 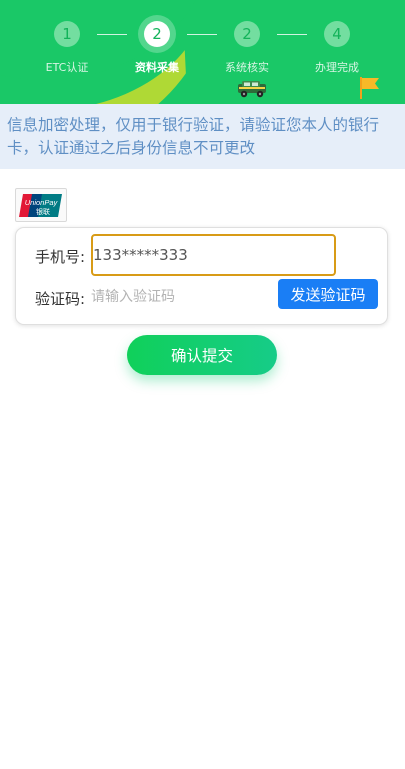 What do you see at coordinates (202, 136) in the screenshot?
I see `security-notice: 信息加密处理，仅用于银行验证，请验证您本人的银行卡，认证通过之后身份信息不可更改` at bounding box center [202, 136].